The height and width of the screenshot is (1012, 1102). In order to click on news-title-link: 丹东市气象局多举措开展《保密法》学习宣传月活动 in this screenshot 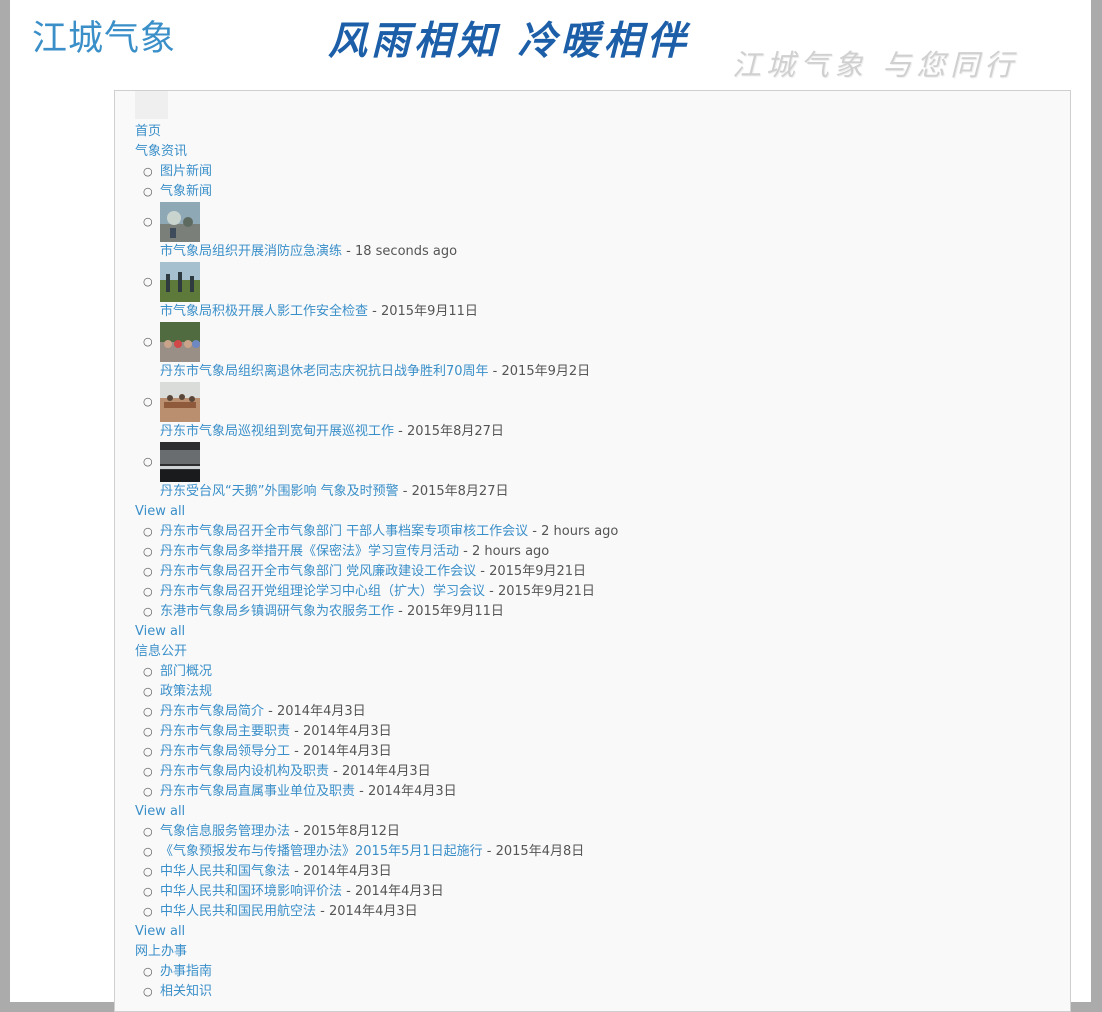, I will do `click(309, 551)`.